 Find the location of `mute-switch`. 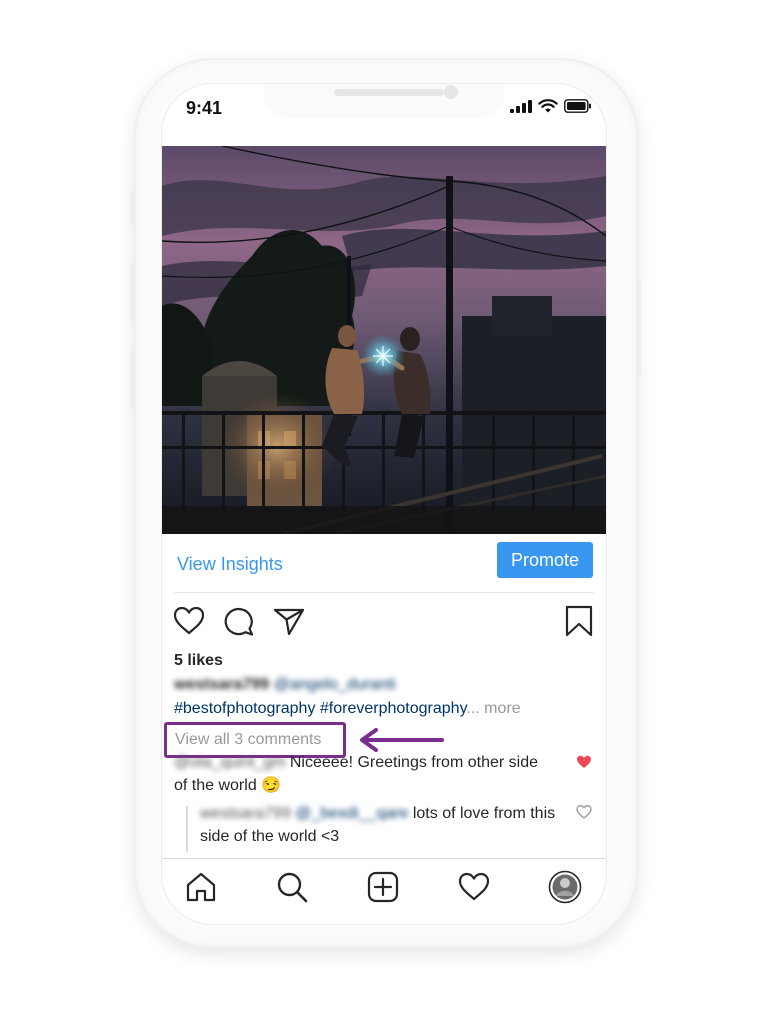

mute-switch is located at coordinates (133, 208).